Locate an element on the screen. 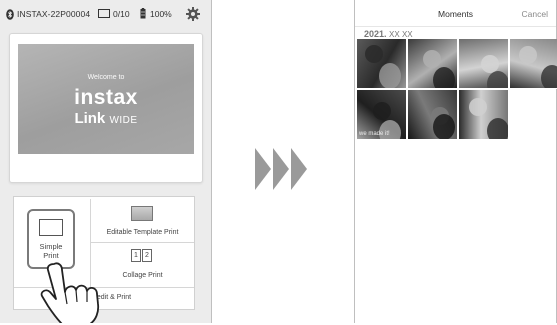 This screenshot has width=557, height=325. welcome-banner: Welcome to instax Link WIDE is located at coordinates (106, 99).